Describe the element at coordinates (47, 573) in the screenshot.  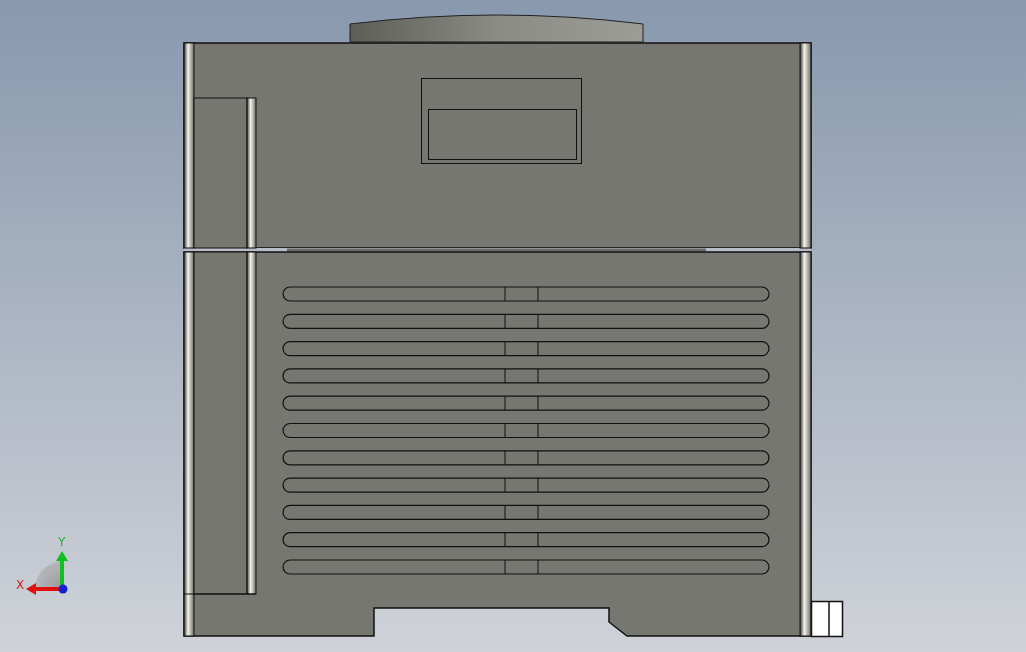
I see `axis-triad-icon` at that location.